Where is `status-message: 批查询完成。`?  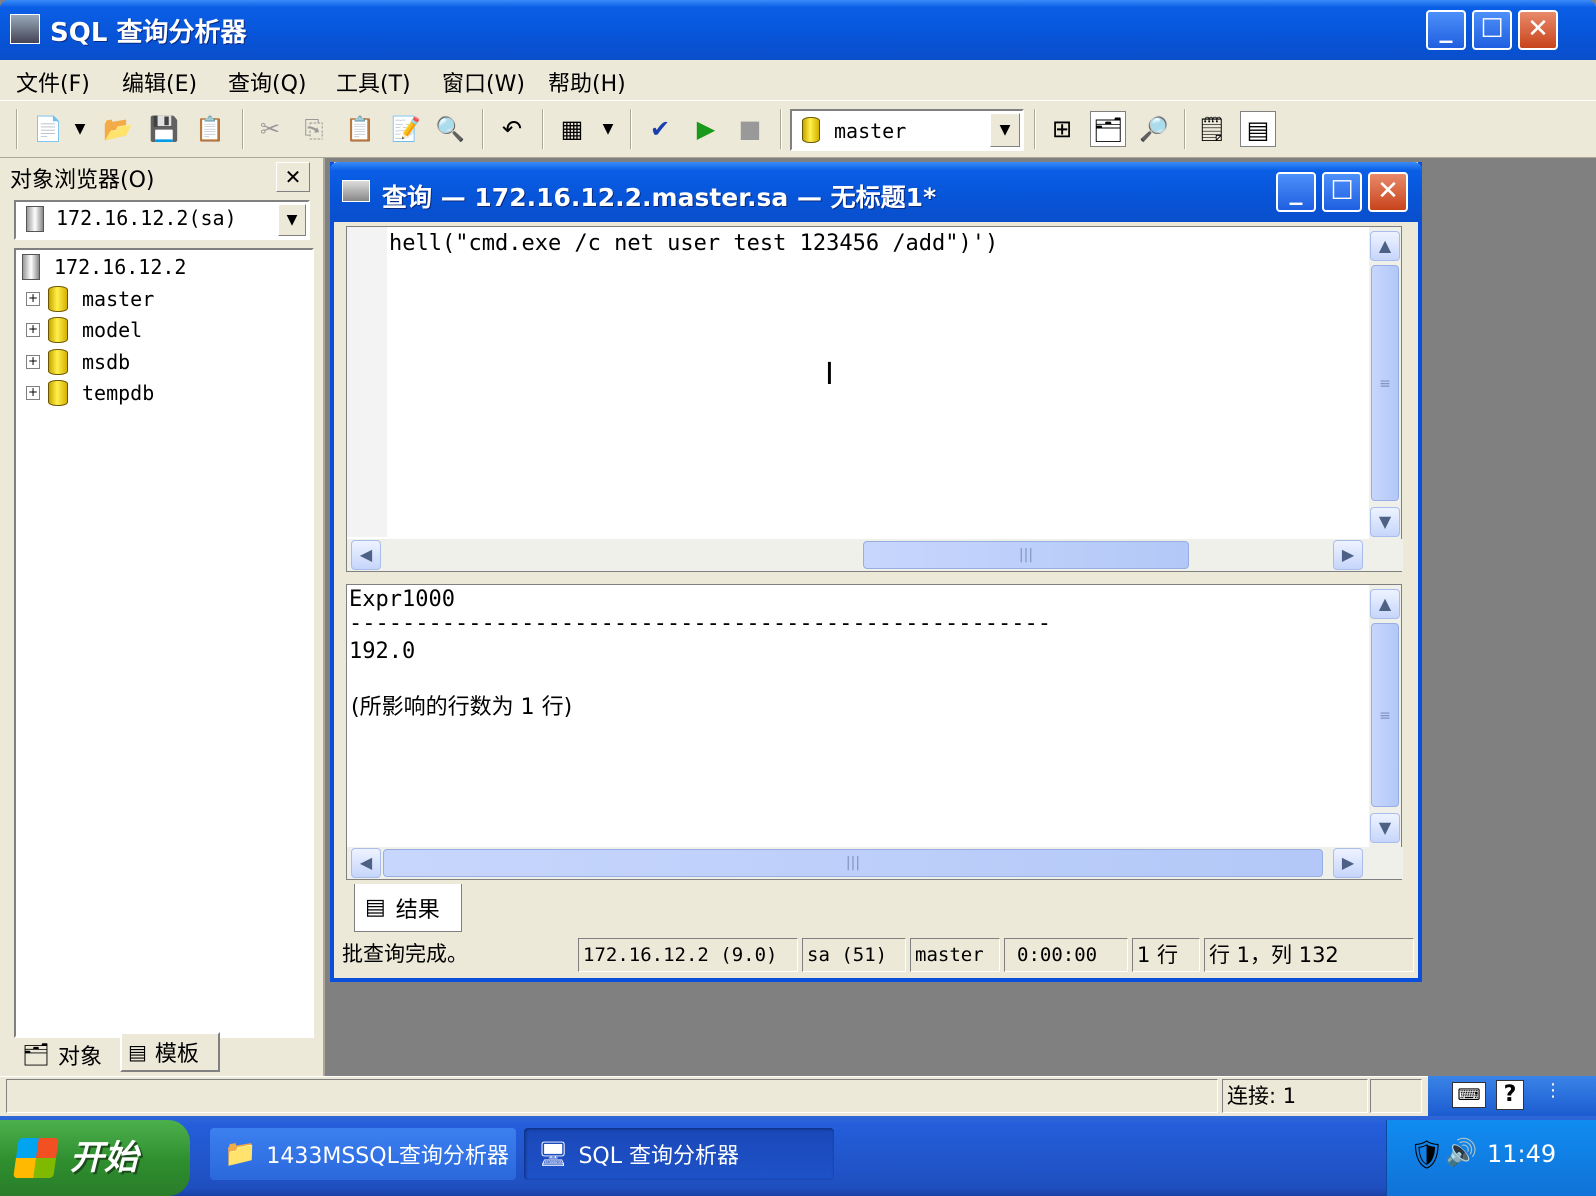 status-message: 批查询完成。 is located at coordinates (405, 954).